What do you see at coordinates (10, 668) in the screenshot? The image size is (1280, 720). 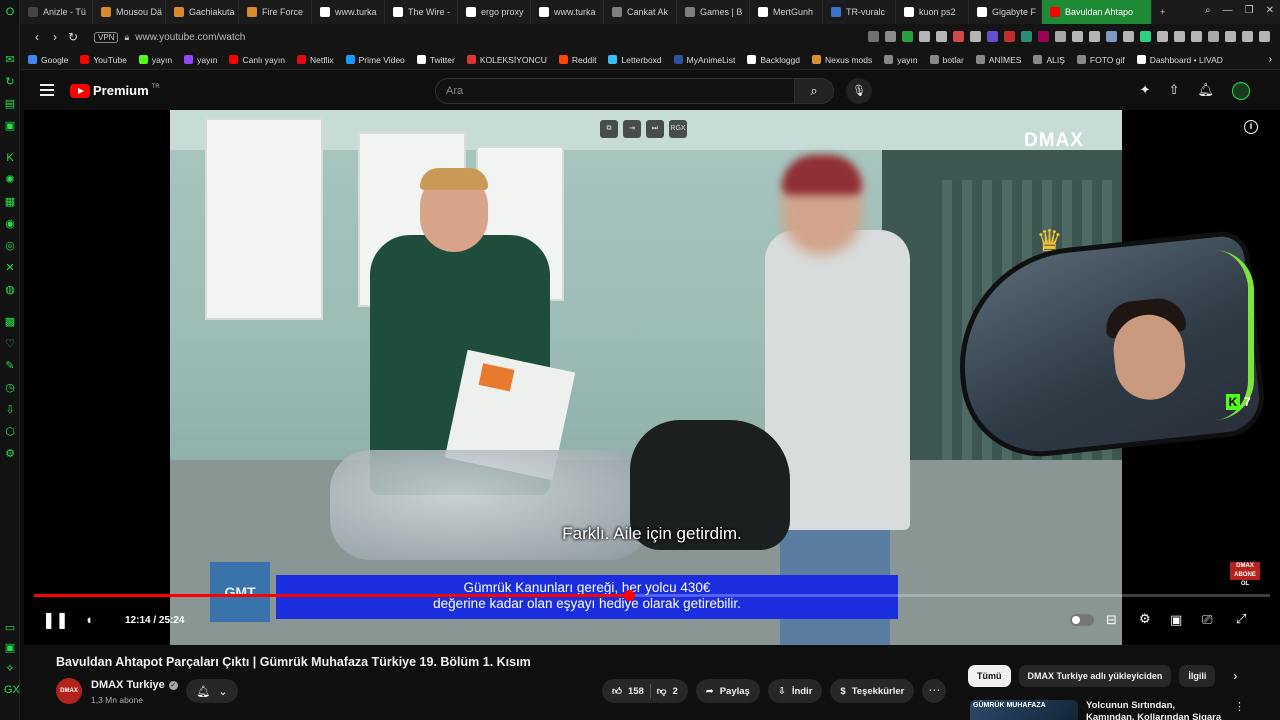 I see `gx-control-icon: ⟡` at bounding box center [10, 668].